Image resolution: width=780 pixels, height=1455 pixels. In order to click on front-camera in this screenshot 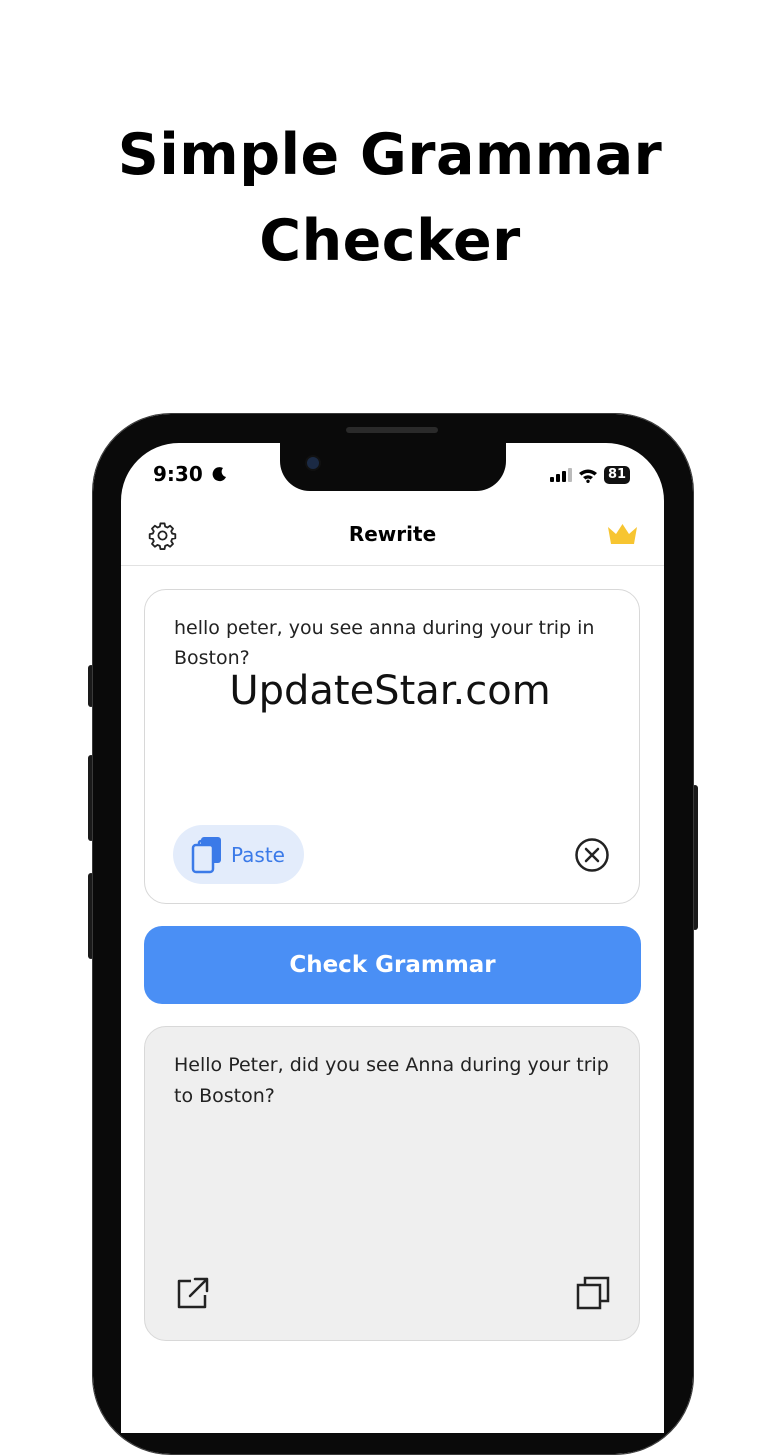, I will do `click(313, 463)`.